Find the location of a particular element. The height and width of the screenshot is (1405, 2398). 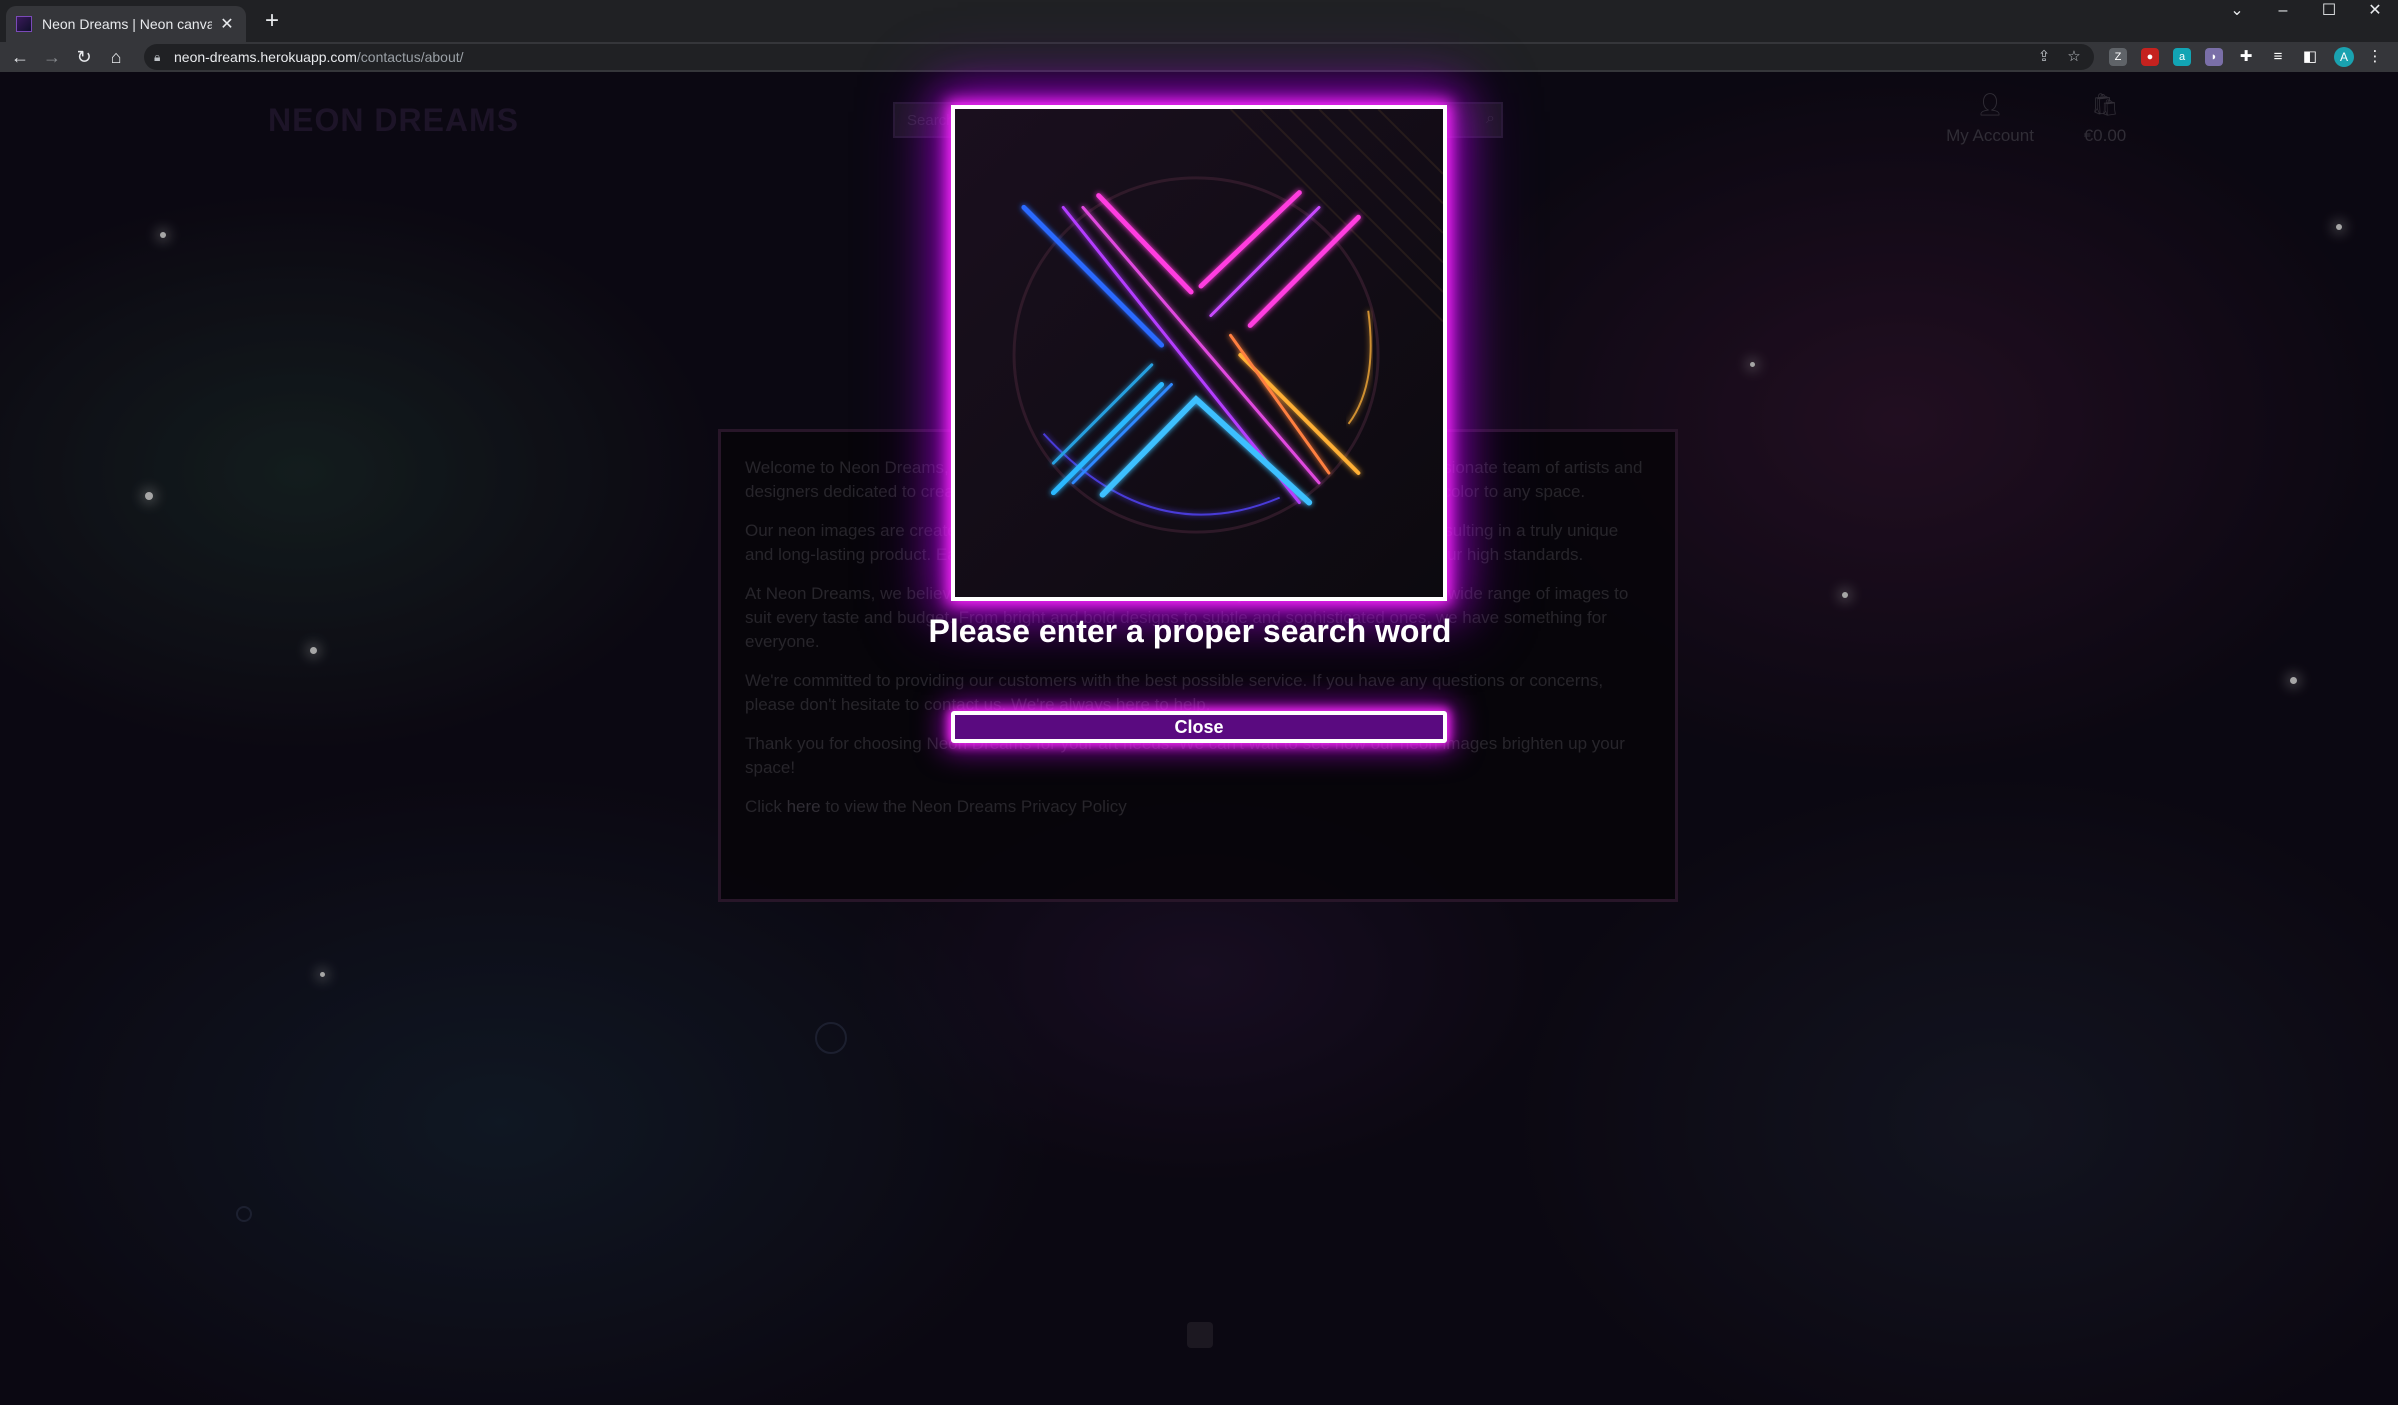

reload-icon: ↻ is located at coordinates (84, 57).